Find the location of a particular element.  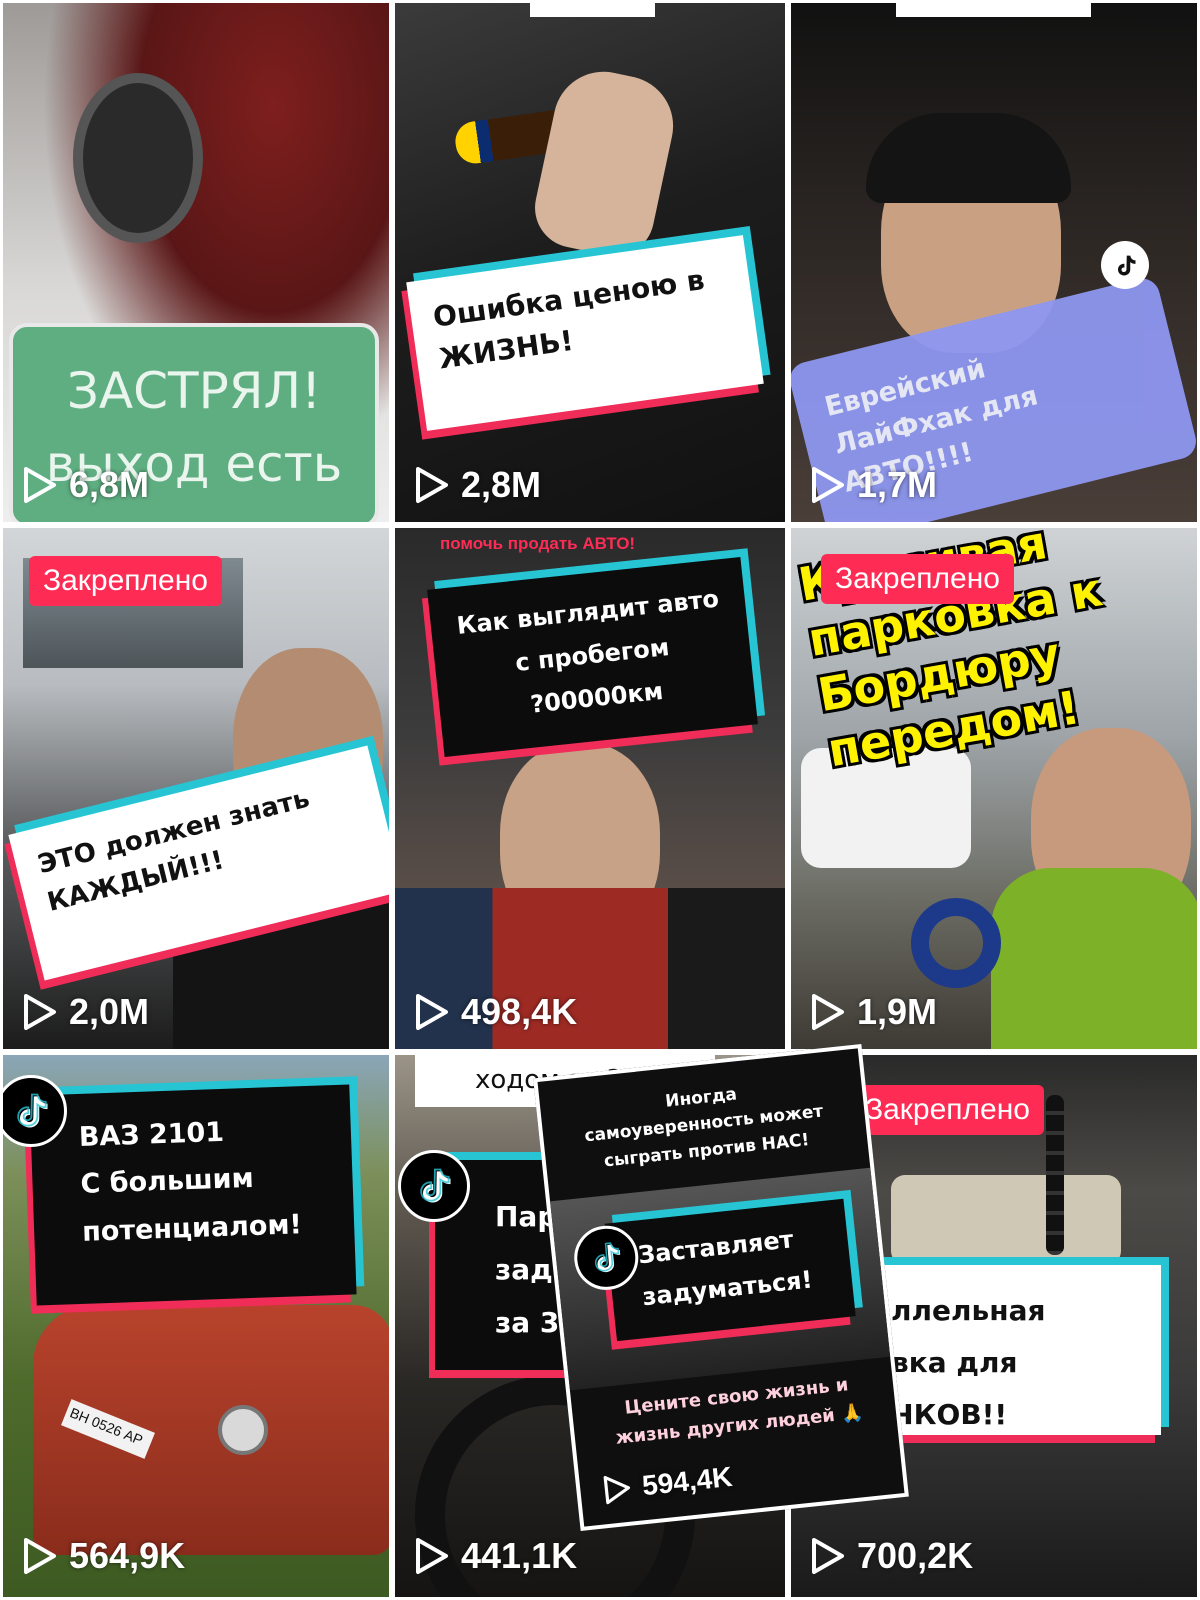

person-cap is located at coordinates (968, 158).